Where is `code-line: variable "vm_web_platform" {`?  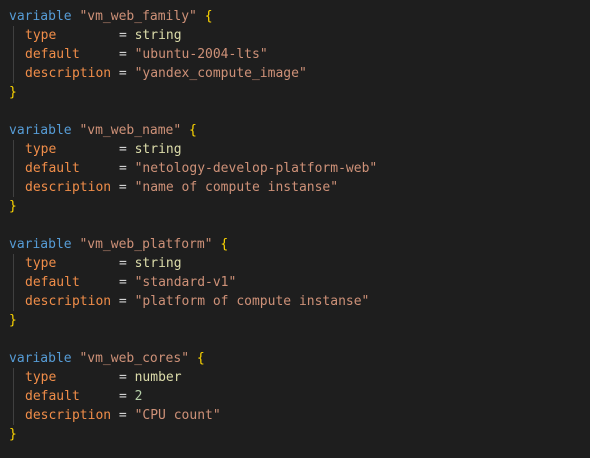 code-line: variable "vm_web_platform" { is located at coordinates (299, 244).